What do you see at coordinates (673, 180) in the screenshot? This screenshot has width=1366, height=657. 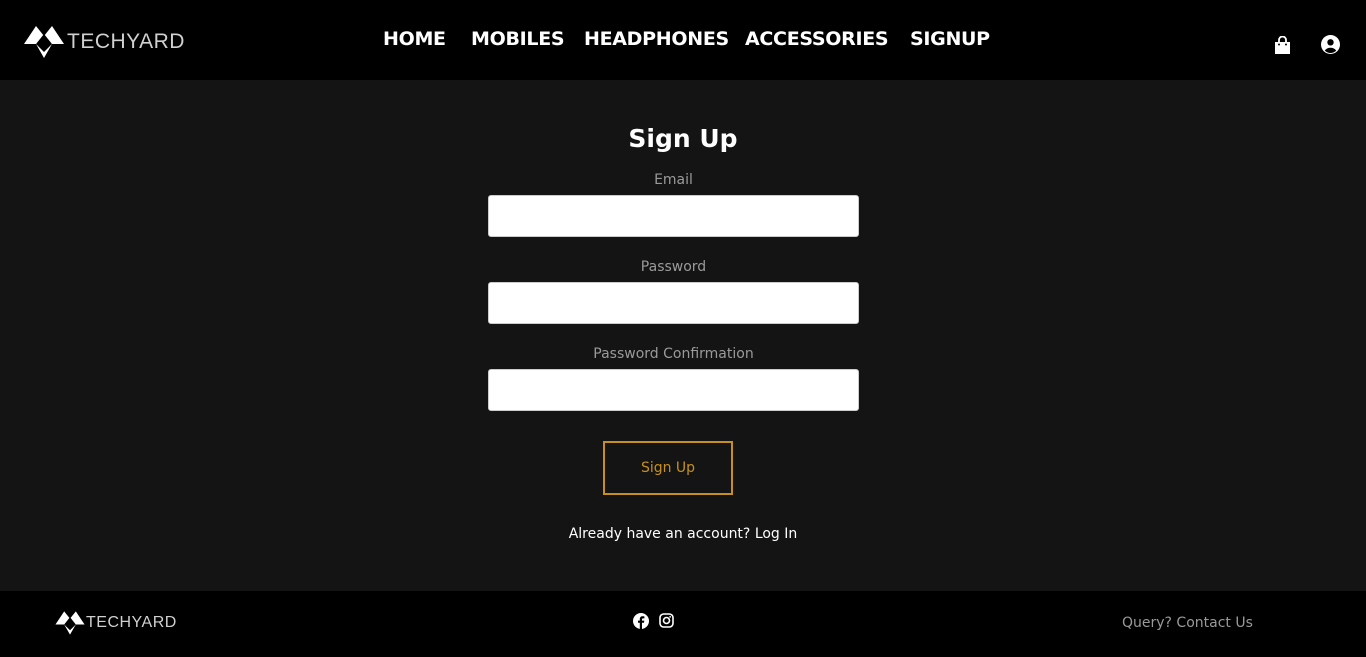 I see `email-label: Email` at bounding box center [673, 180].